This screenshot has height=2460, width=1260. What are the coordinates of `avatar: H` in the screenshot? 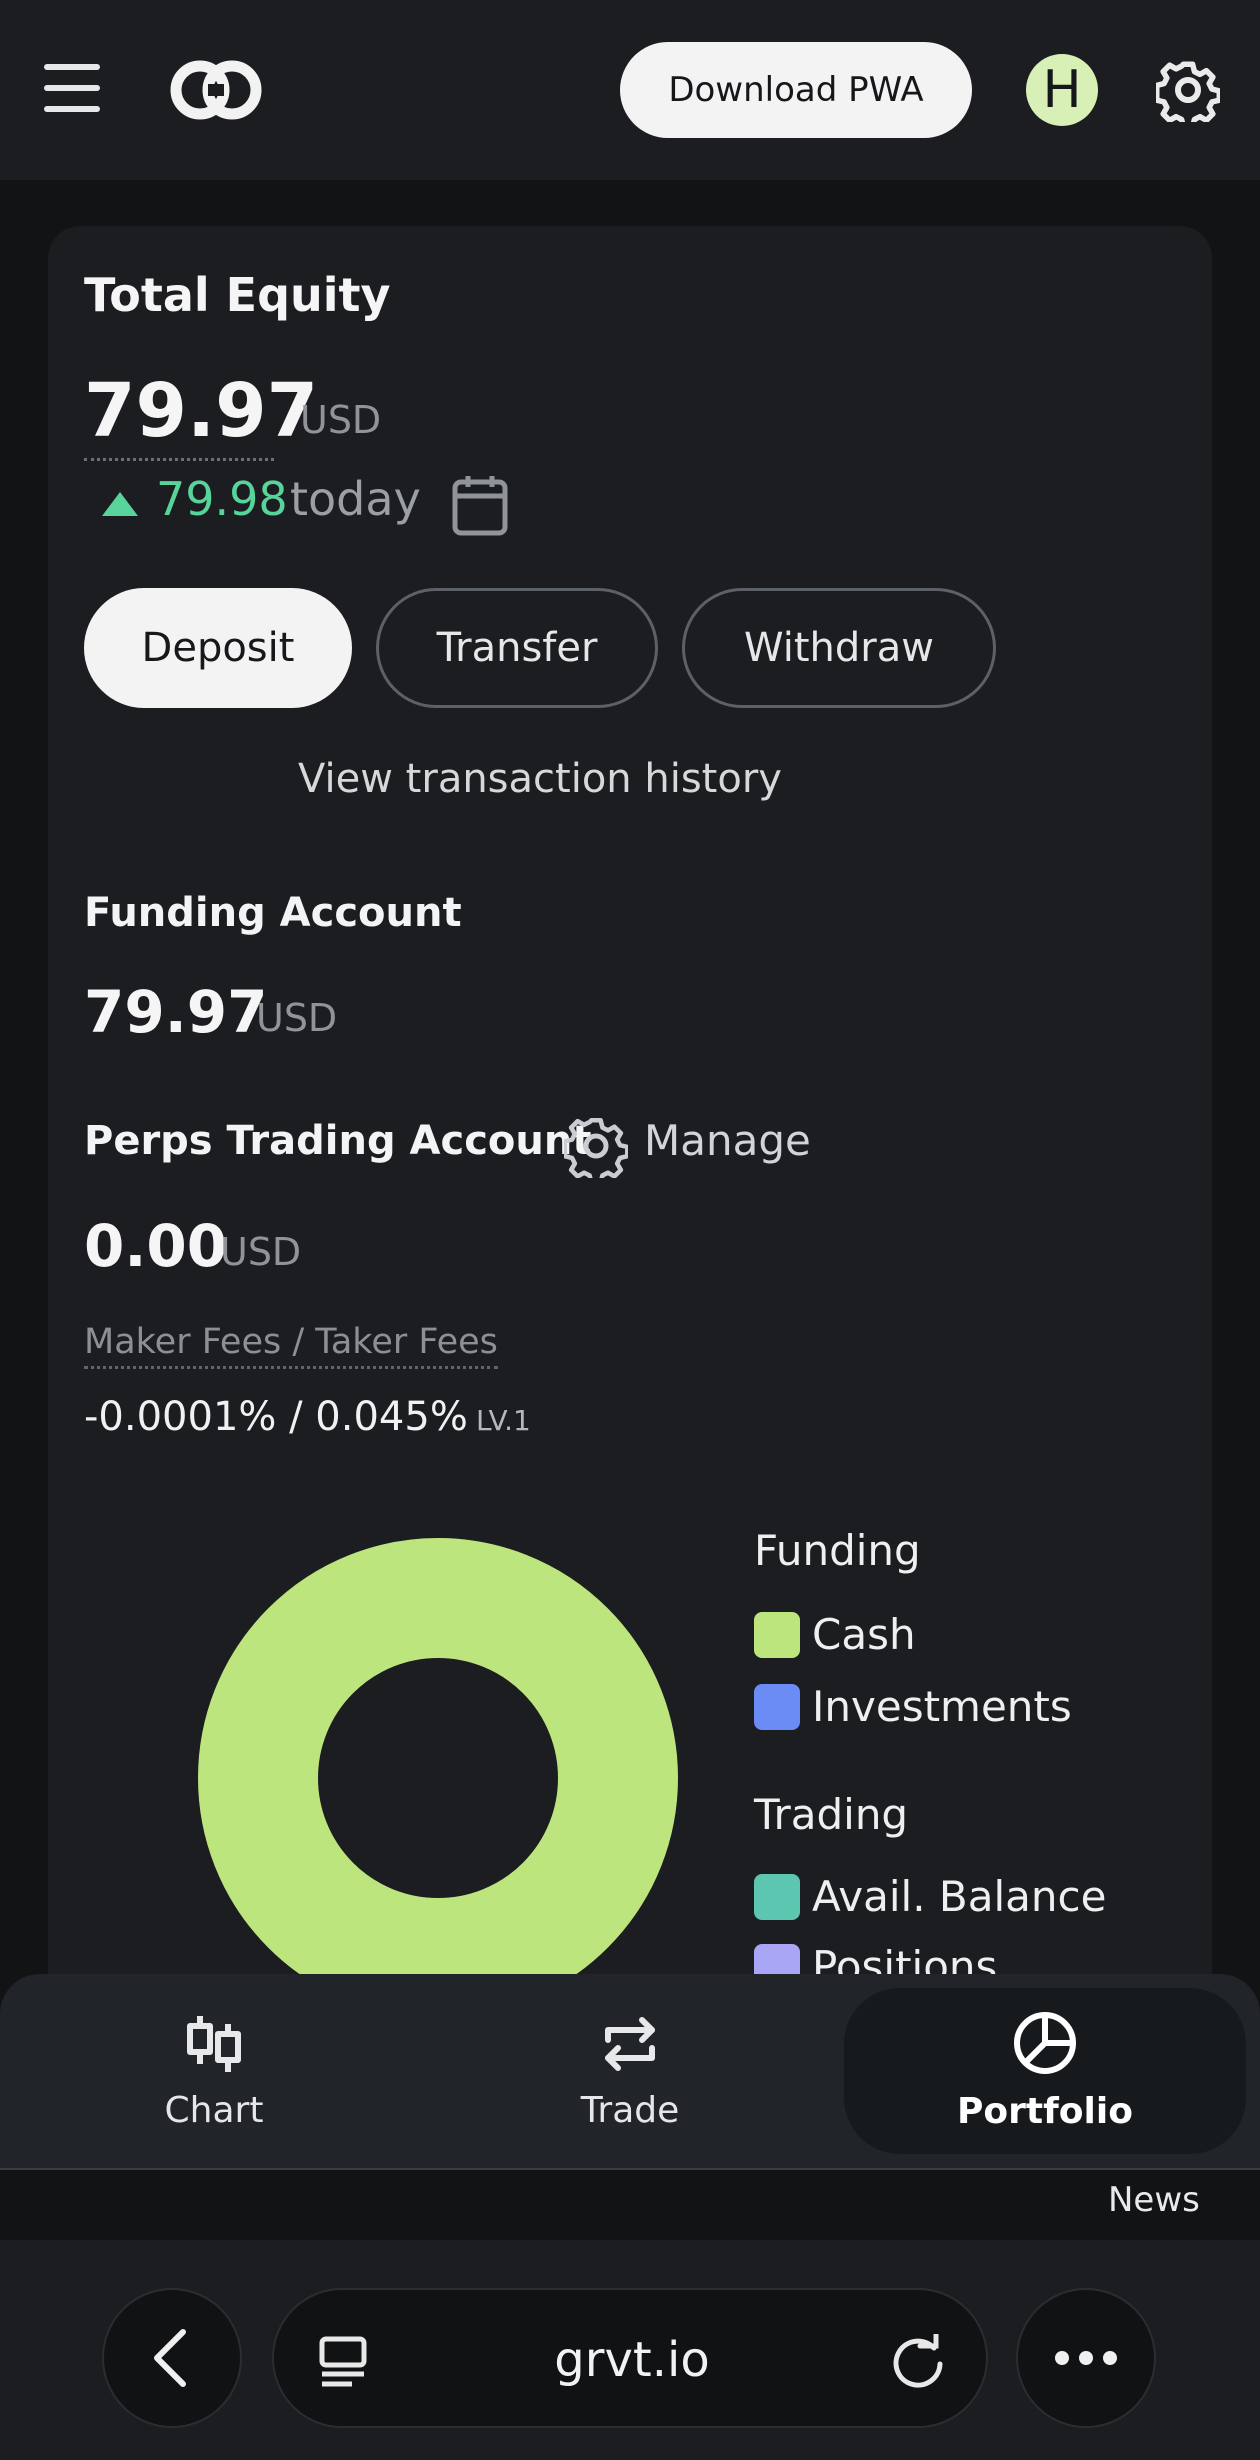 It's located at (1062, 90).